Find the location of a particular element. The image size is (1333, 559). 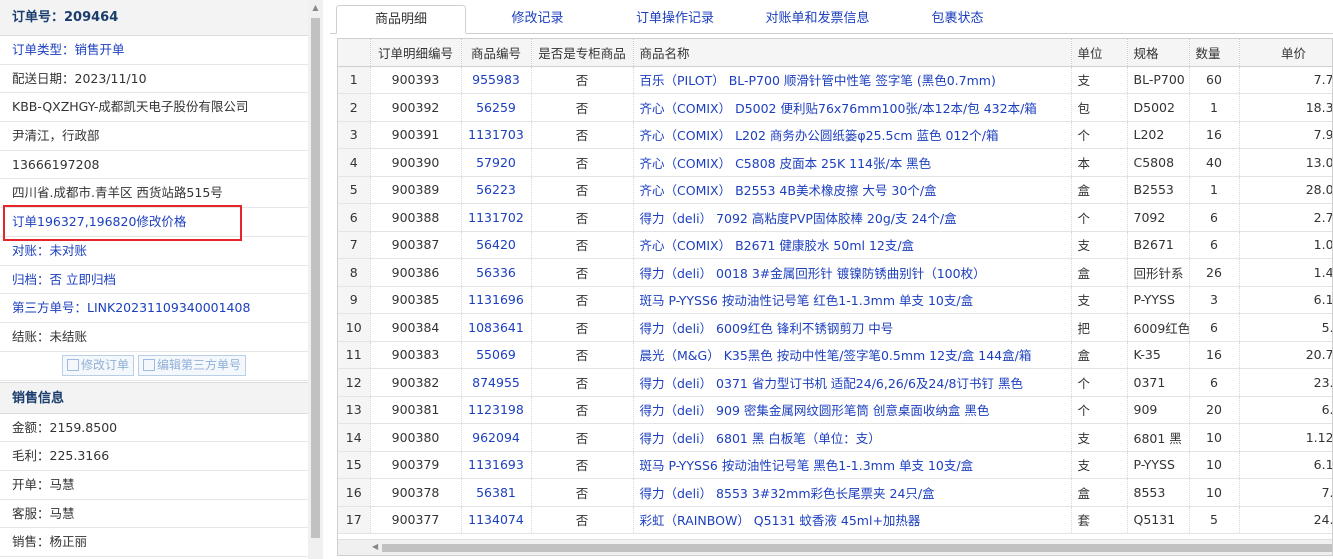

archive-now-link: 否 立即归档 is located at coordinates (83, 279).